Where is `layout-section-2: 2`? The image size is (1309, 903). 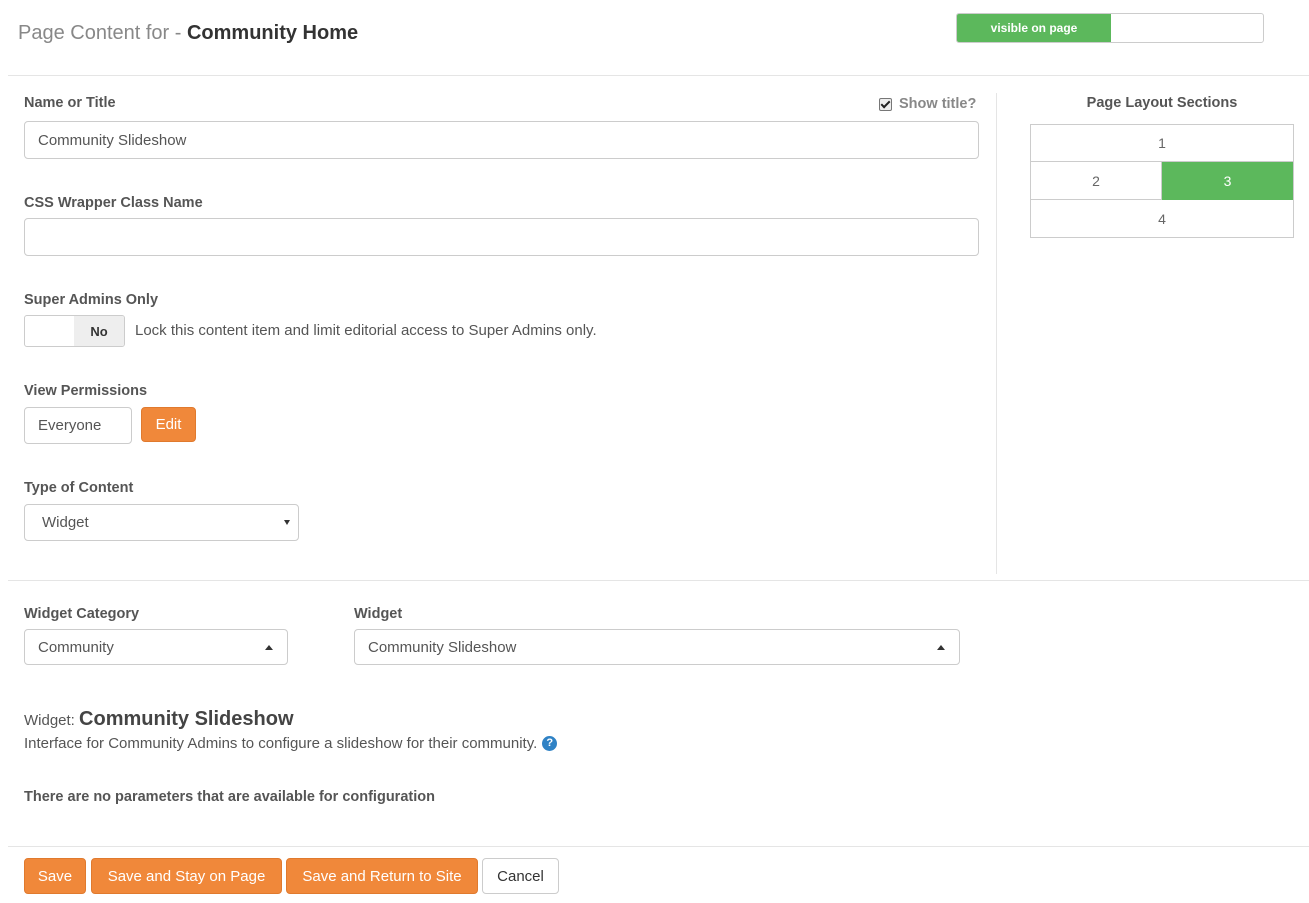
layout-section-2: 2 is located at coordinates (1096, 181).